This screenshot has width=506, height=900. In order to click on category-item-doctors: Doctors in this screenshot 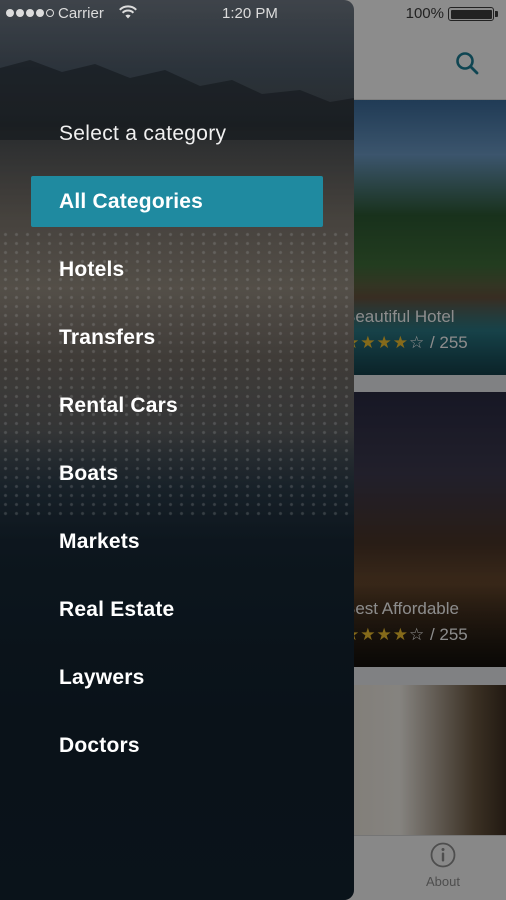, I will do `click(177, 754)`.